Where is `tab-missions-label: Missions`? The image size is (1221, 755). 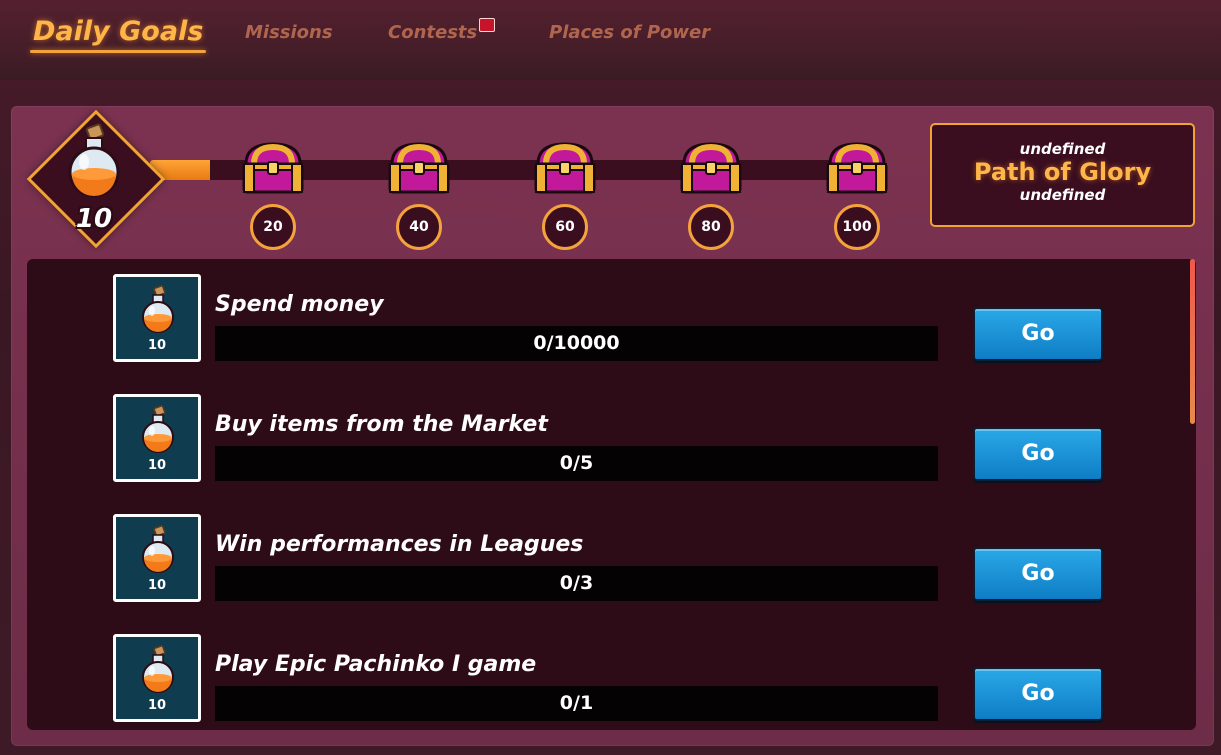
tab-missions-label: Missions is located at coordinates (289, 32).